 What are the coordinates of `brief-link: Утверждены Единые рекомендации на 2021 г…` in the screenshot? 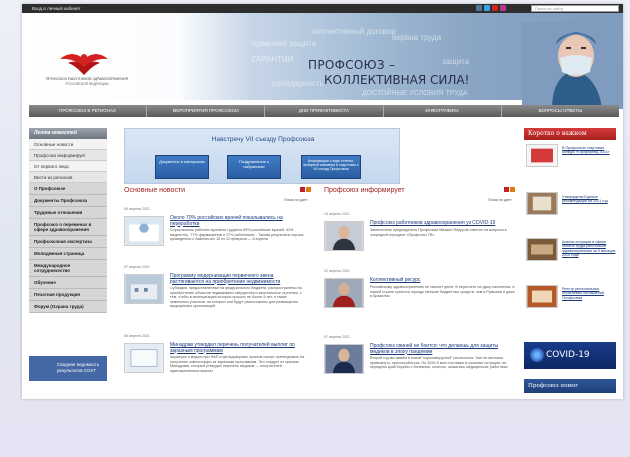 It's located at (589, 199).